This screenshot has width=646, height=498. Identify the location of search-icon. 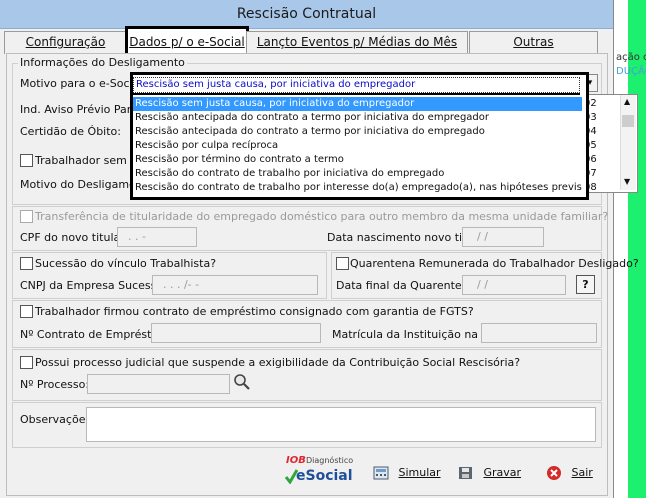
(242, 382).